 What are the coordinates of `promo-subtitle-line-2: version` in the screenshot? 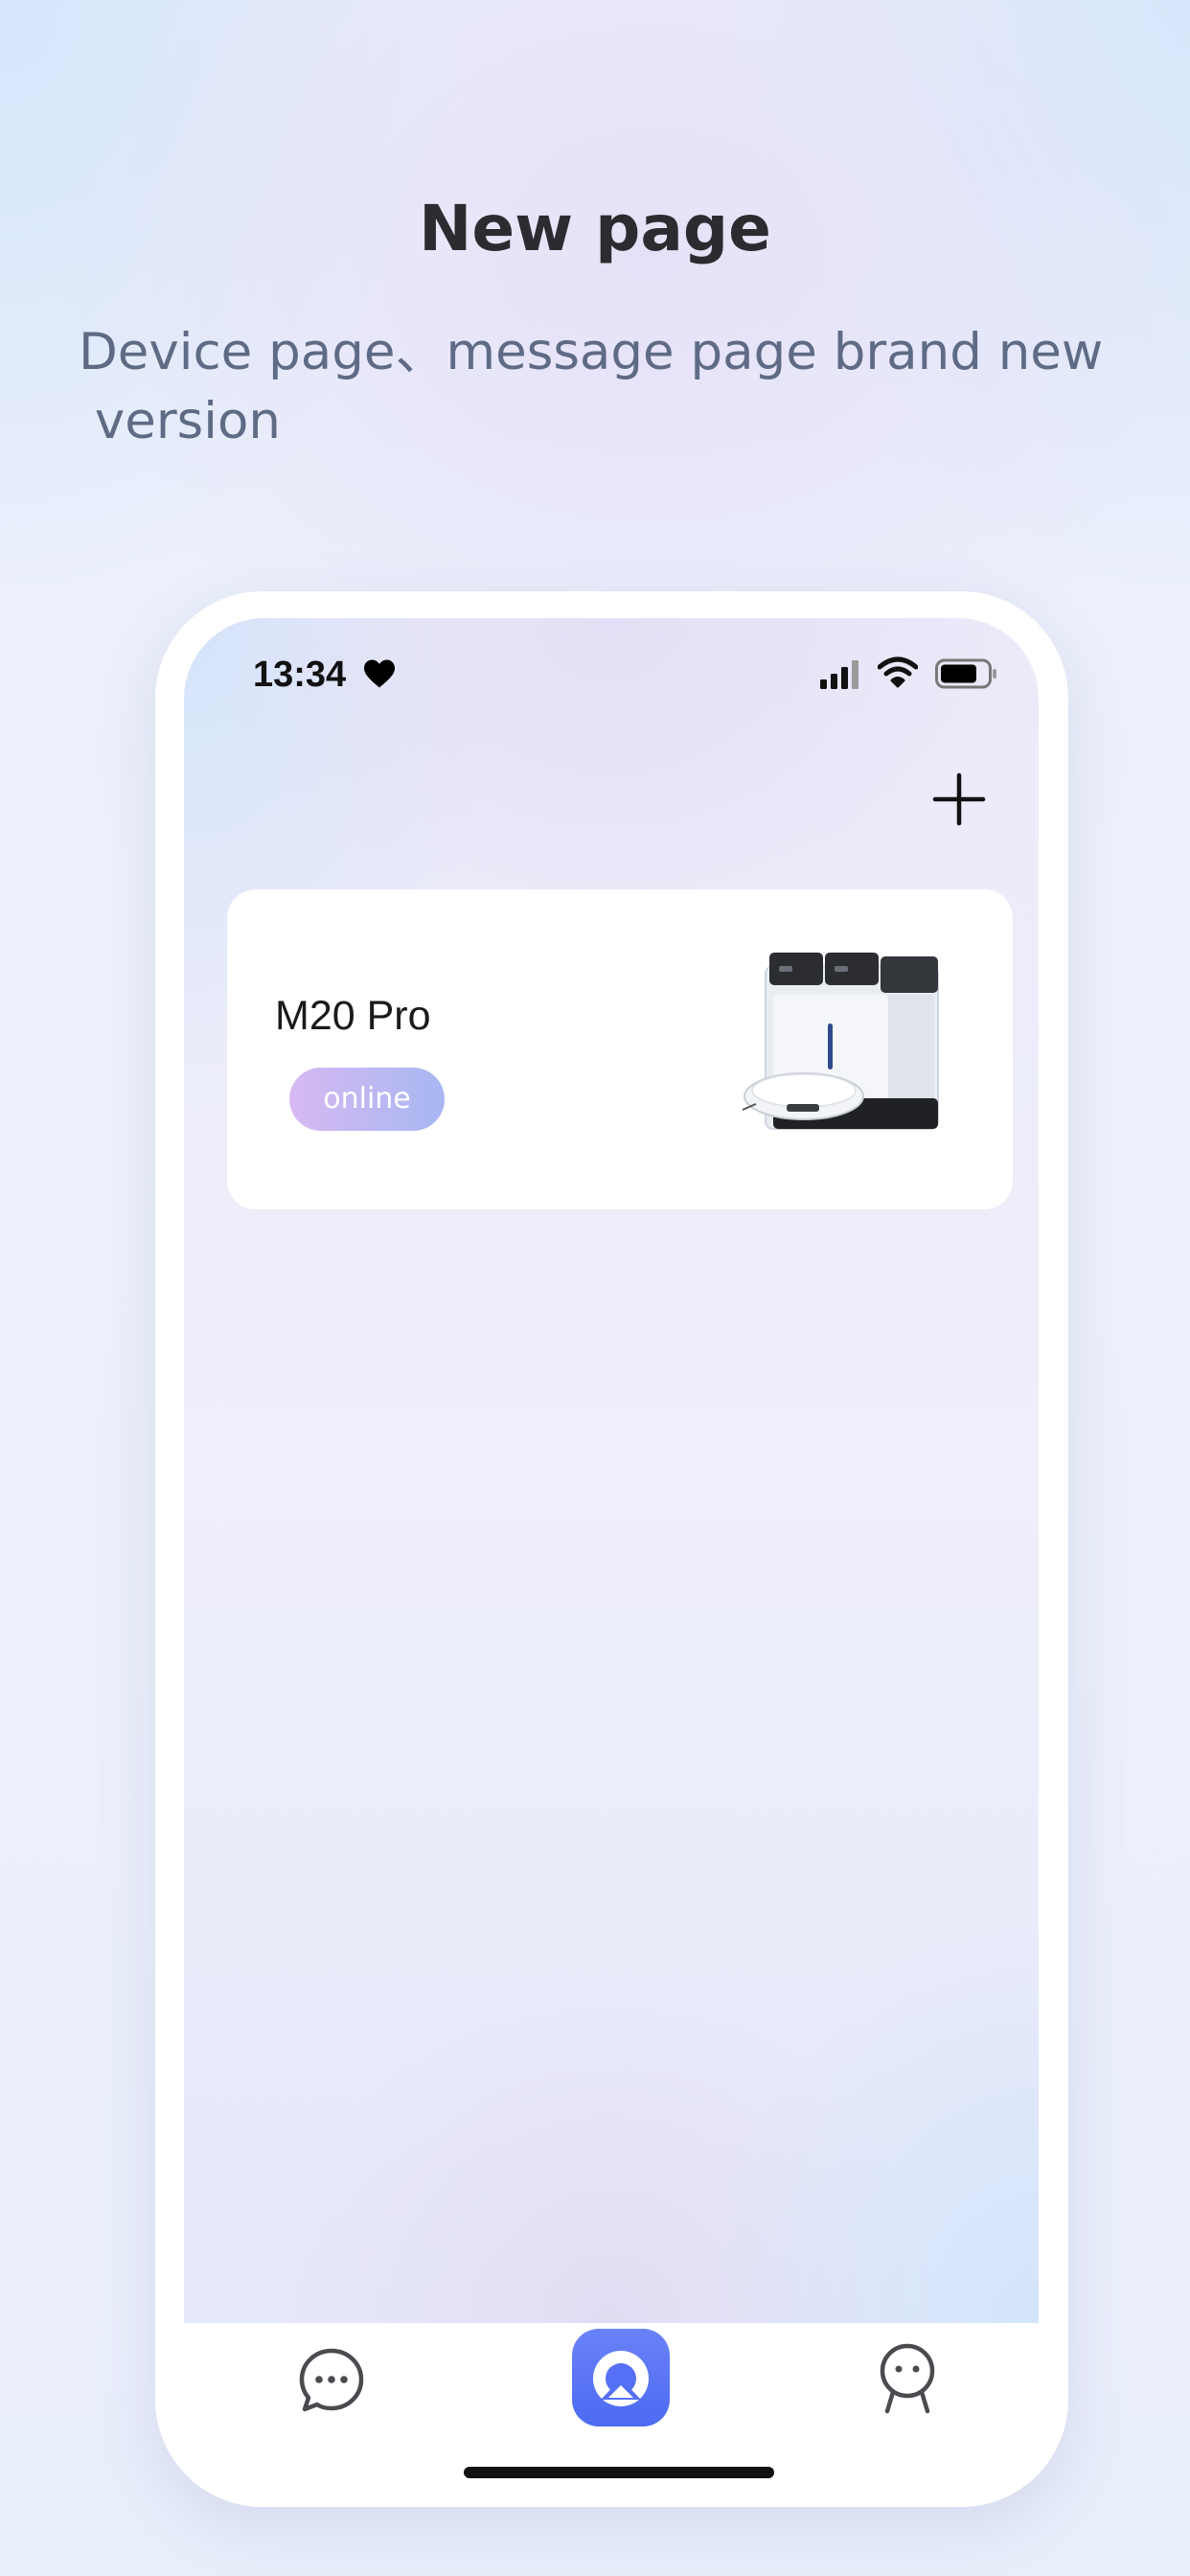 It's located at (180, 421).